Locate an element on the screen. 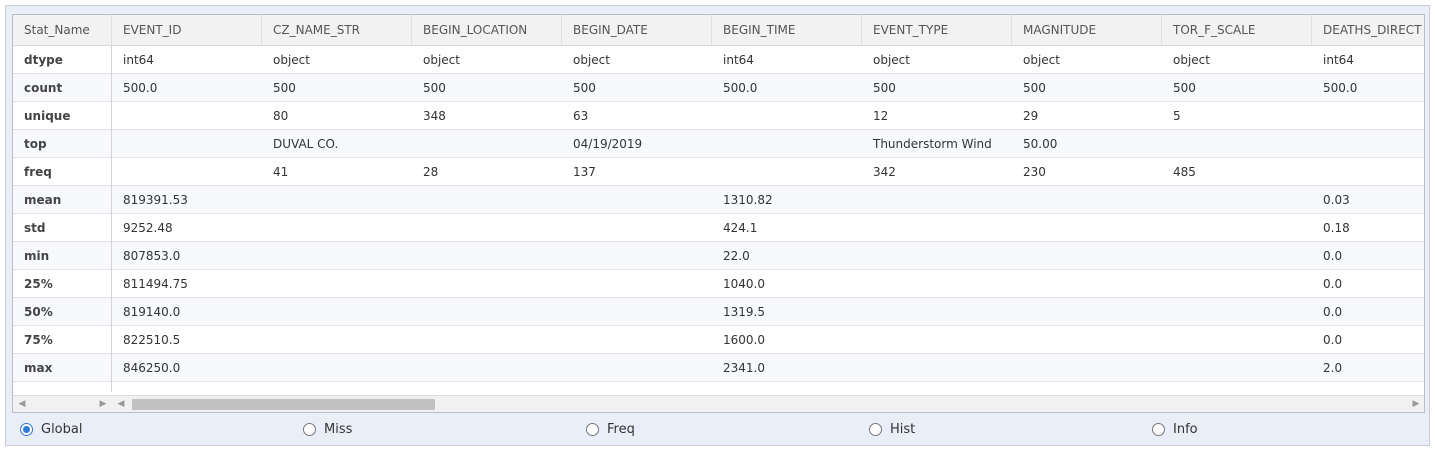  row-label: unique is located at coordinates (47, 116).